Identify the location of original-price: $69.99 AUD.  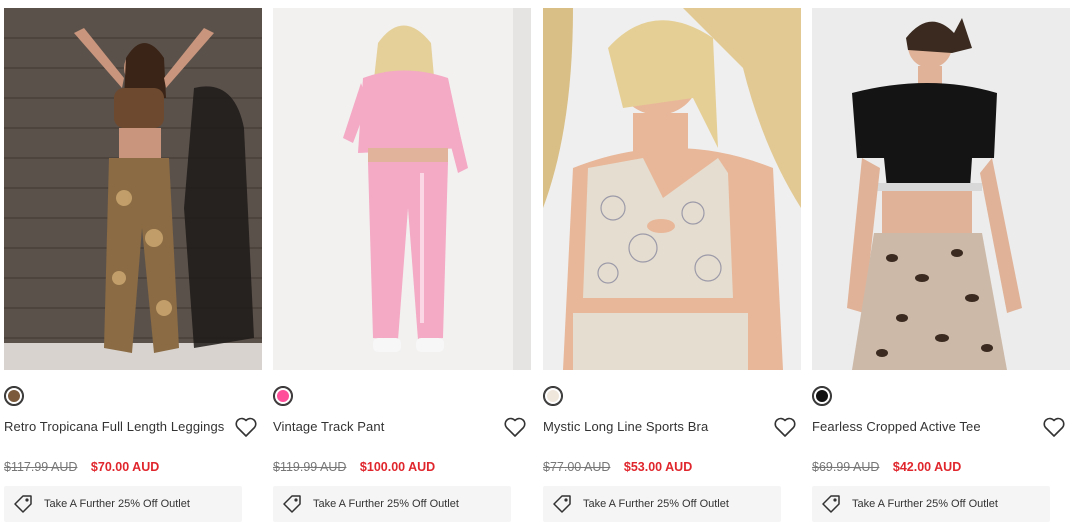
(846, 467).